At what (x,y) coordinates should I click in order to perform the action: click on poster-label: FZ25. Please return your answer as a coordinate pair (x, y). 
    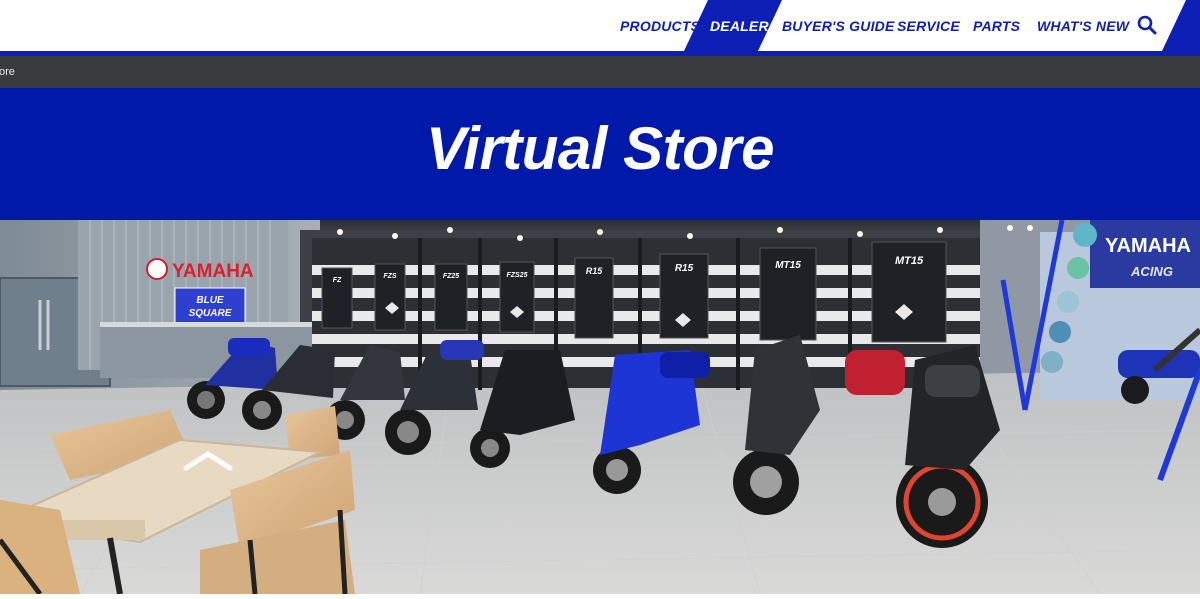
    Looking at the image, I should click on (451, 276).